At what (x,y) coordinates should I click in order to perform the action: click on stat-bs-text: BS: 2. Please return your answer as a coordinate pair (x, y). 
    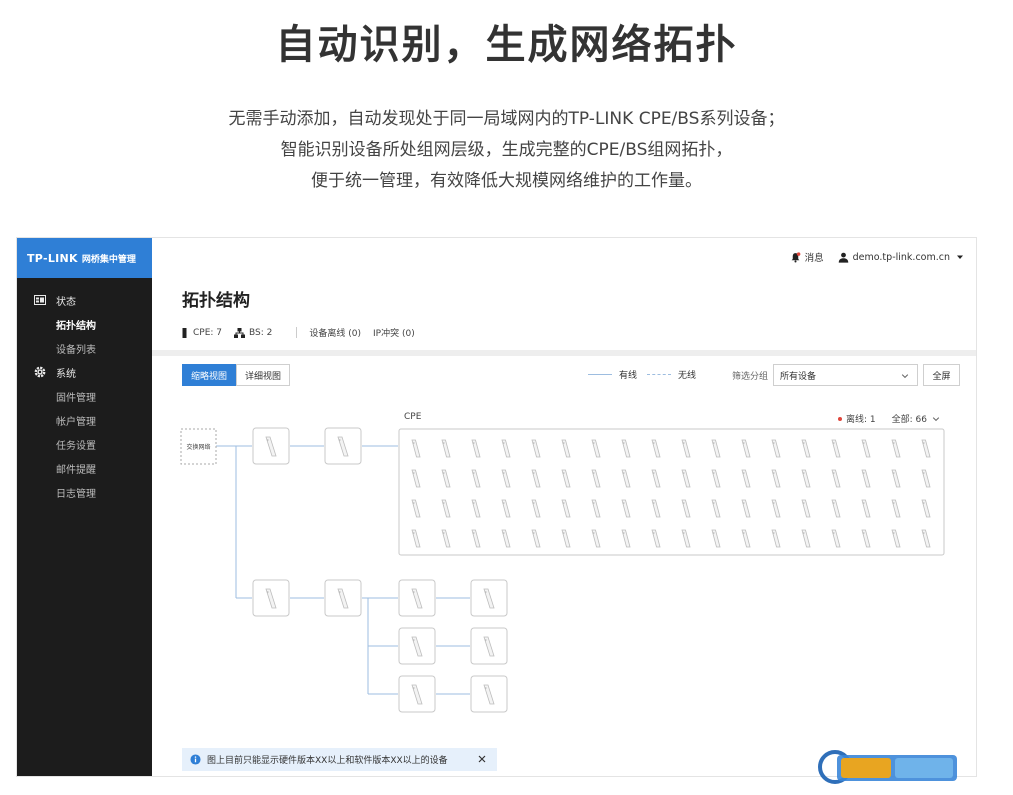
    Looking at the image, I should click on (261, 332).